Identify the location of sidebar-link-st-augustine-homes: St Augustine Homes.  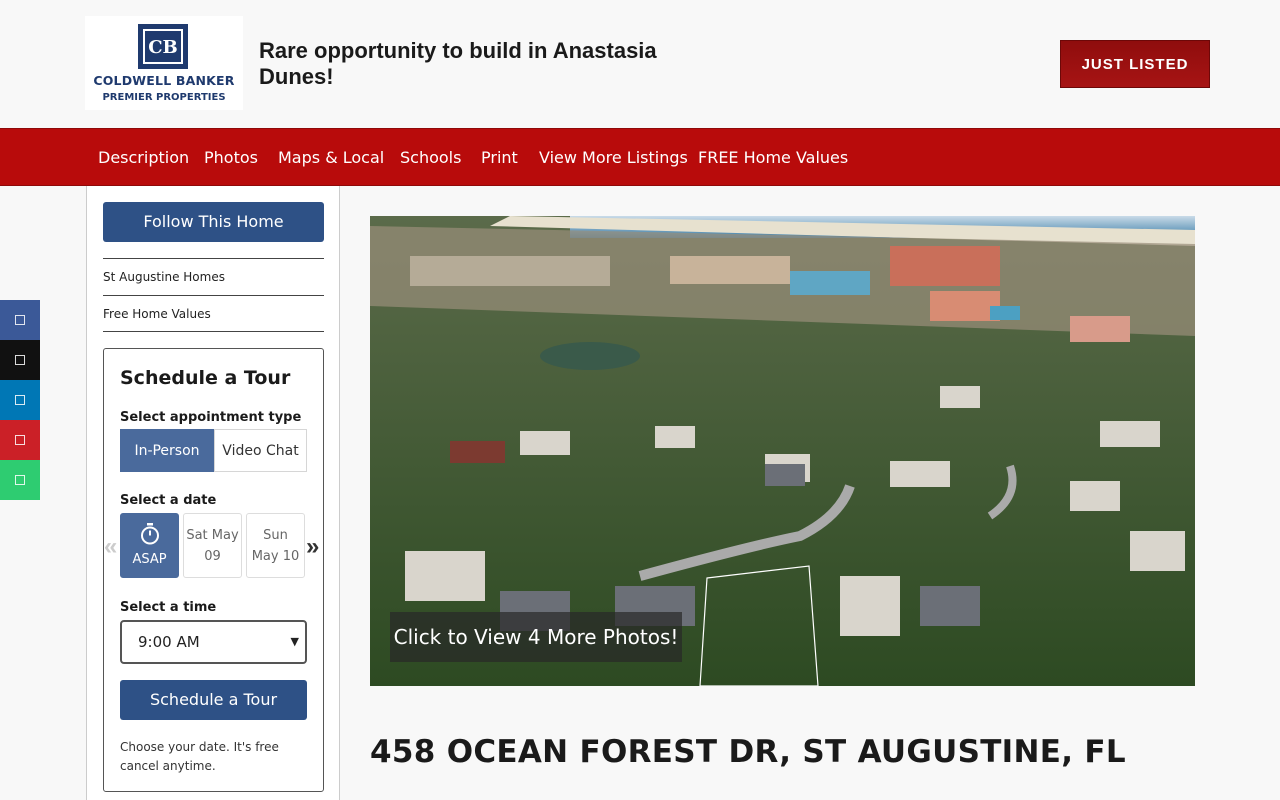
(213, 276).